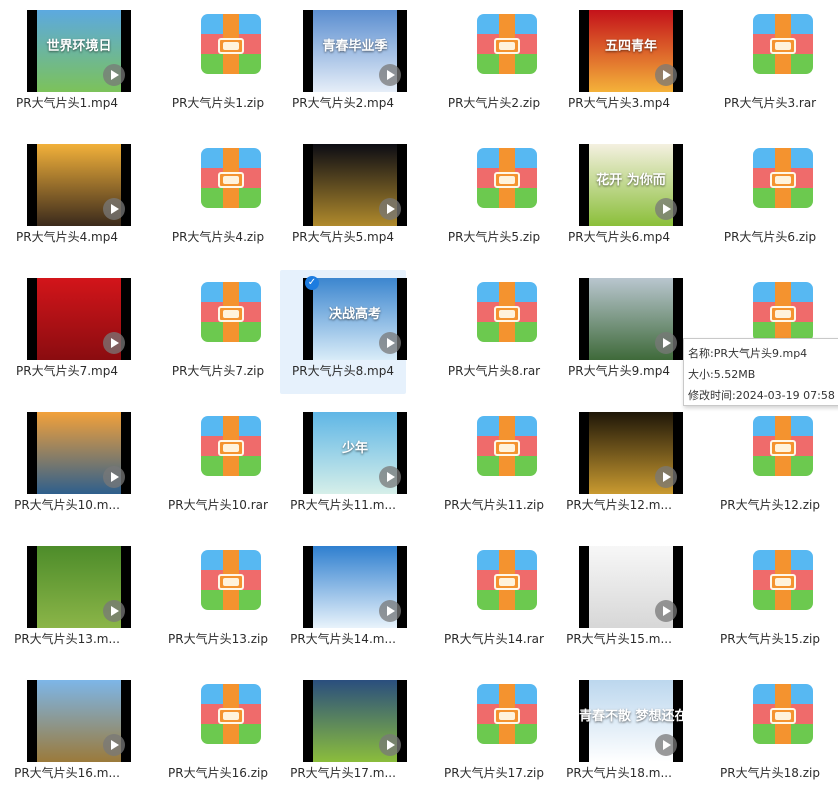 This screenshot has width=838, height=796. Describe the element at coordinates (354, 314) in the screenshot. I see `thumbnail-caption: 决战高考` at that location.